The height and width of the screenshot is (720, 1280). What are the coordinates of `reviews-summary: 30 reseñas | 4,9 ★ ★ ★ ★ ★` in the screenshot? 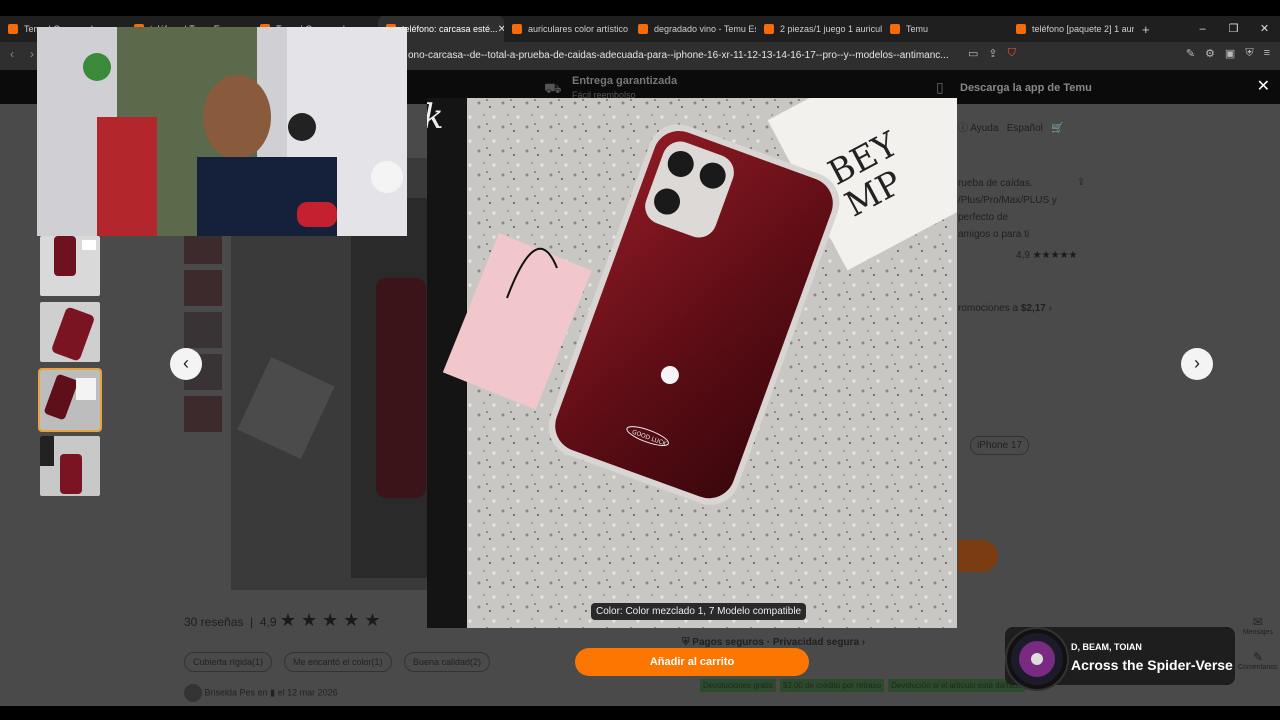 It's located at (282, 620).